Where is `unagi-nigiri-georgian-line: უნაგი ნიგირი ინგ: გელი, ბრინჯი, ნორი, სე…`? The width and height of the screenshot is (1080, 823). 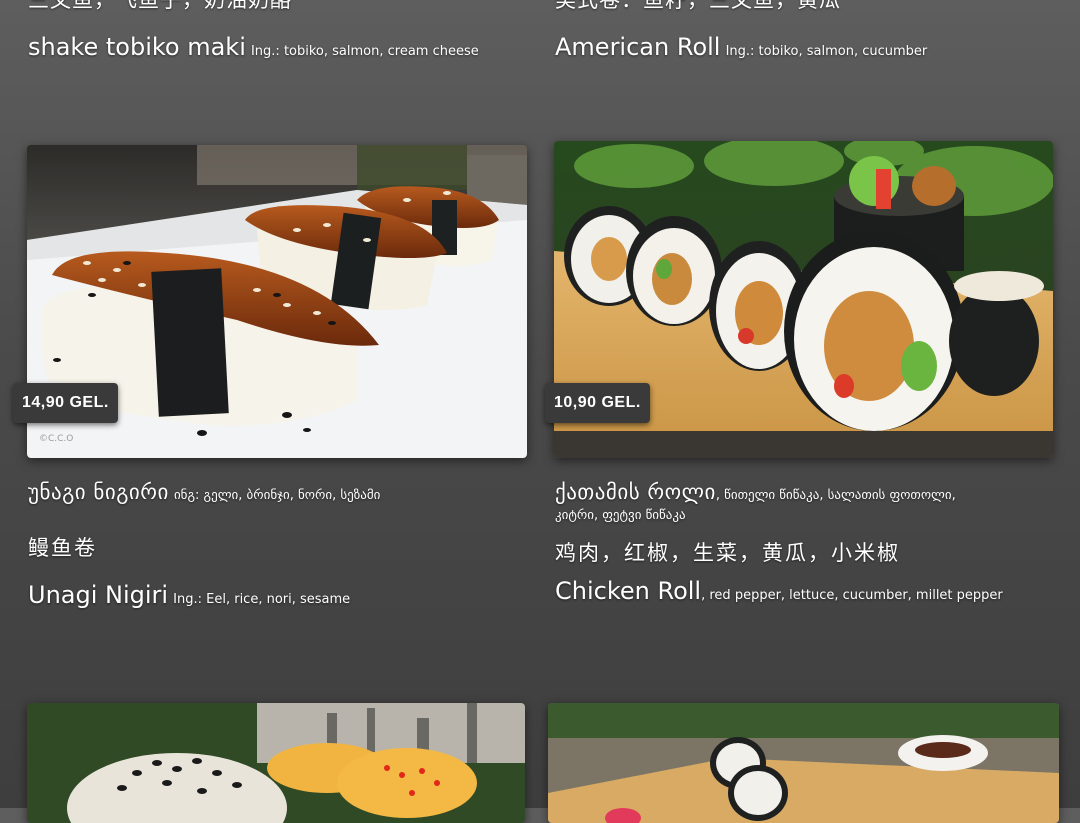 unagi-nigiri-georgian-line: უნაგი ნიგირი ინგ: გელი, ბრინჯი, ნორი, სე… is located at coordinates (204, 492).